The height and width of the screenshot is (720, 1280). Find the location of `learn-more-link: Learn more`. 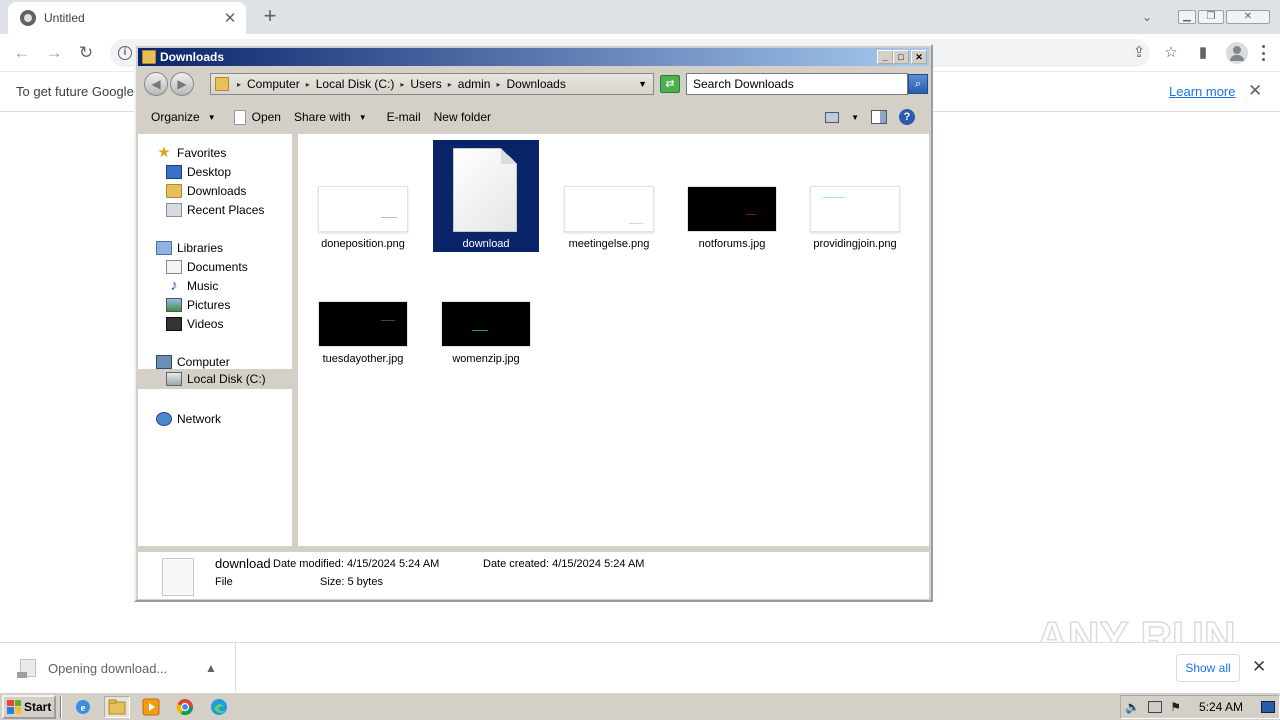

learn-more-link: Learn more is located at coordinates (1202, 91).